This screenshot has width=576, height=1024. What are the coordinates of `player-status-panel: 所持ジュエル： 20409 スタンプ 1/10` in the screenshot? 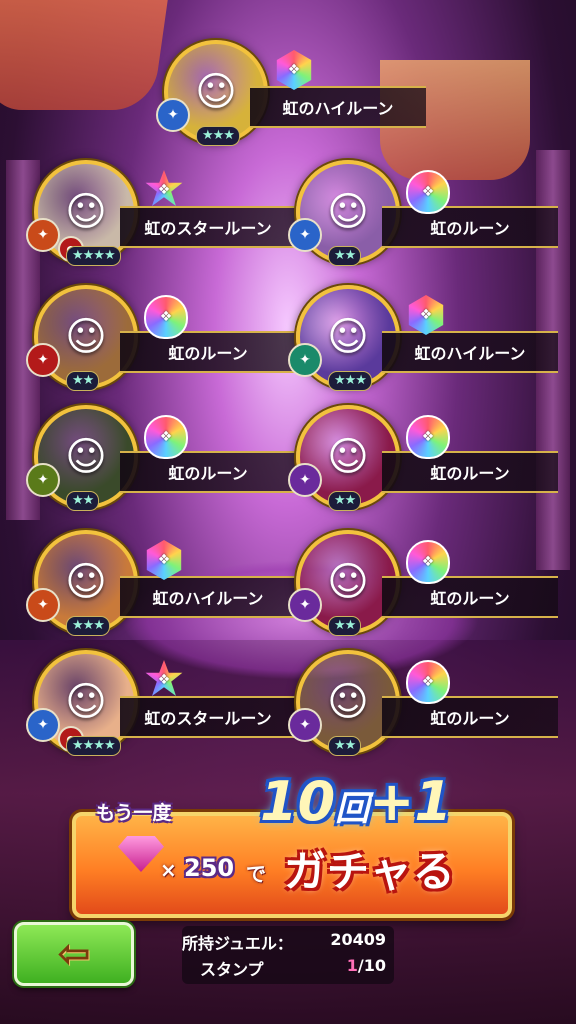 It's located at (288, 955).